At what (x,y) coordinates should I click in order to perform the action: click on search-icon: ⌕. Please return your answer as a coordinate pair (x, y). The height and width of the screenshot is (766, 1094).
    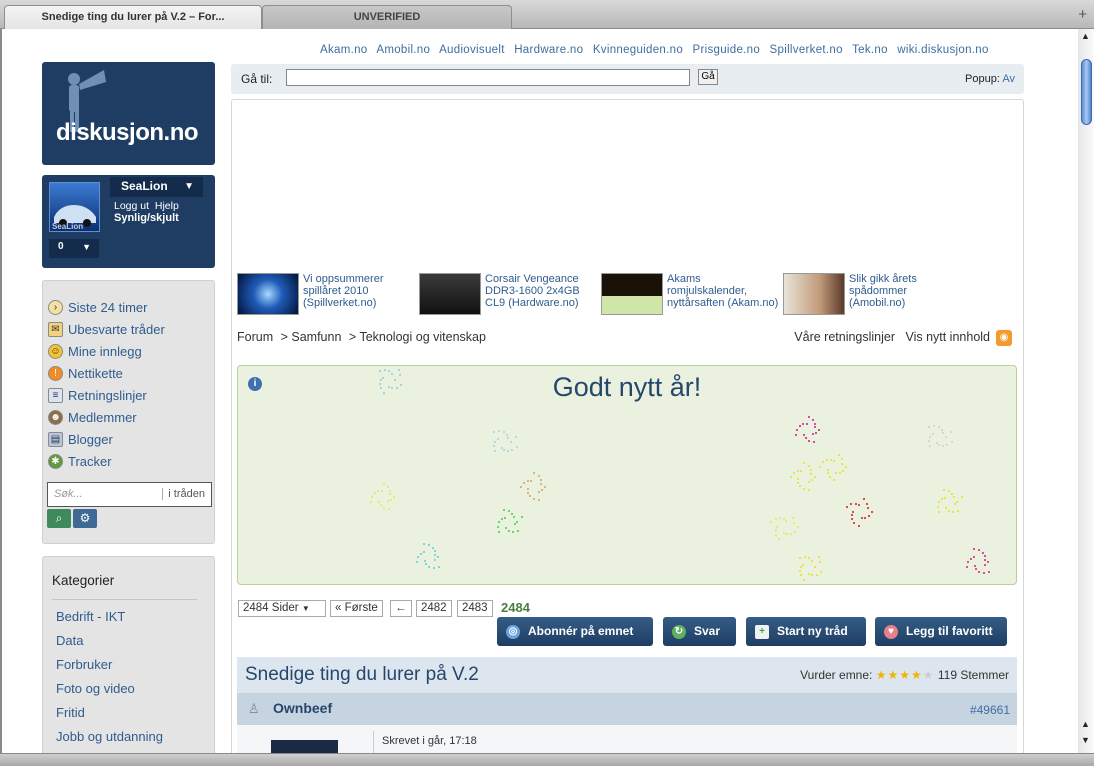
    Looking at the image, I should click on (59, 518).